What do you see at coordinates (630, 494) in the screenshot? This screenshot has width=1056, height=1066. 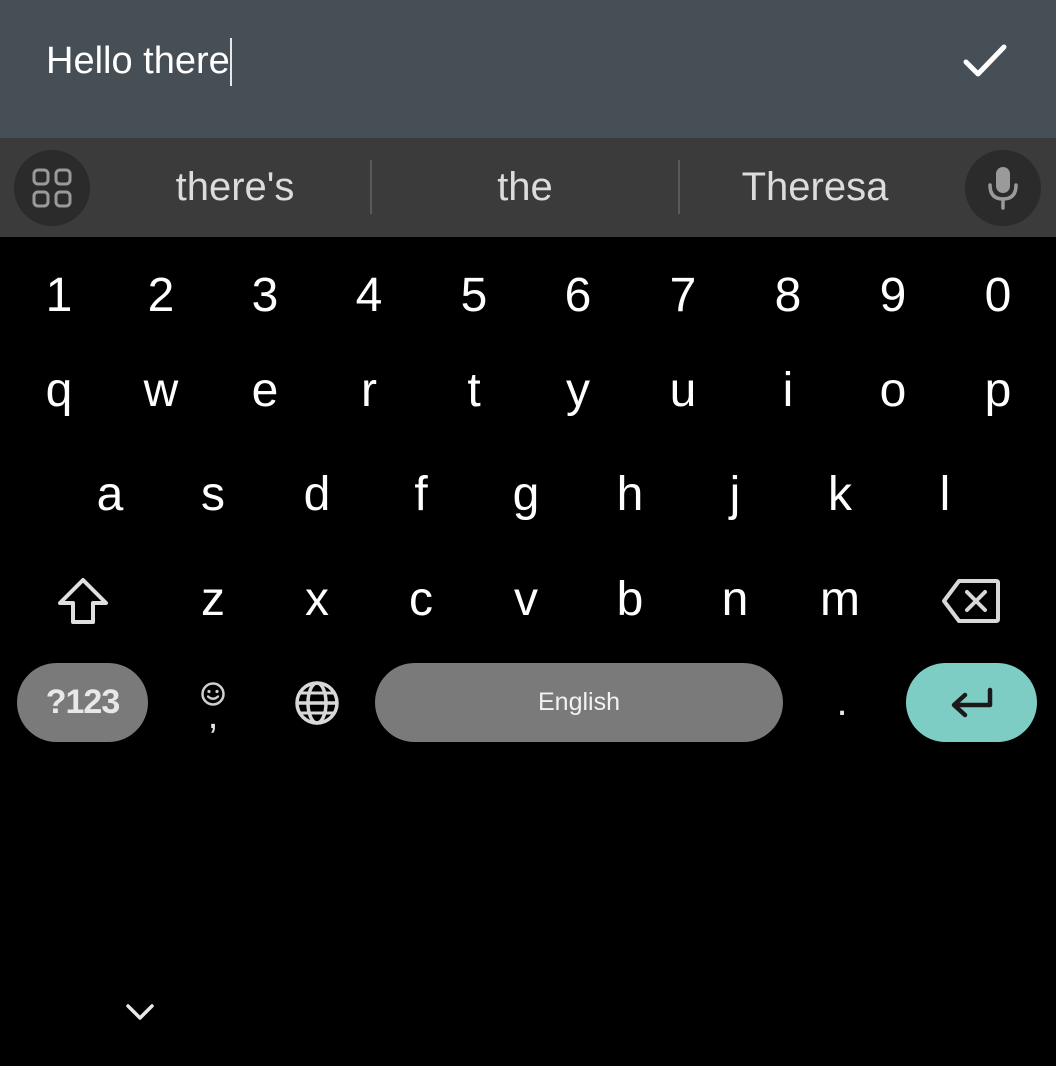 I see `key-h: h` at bounding box center [630, 494].